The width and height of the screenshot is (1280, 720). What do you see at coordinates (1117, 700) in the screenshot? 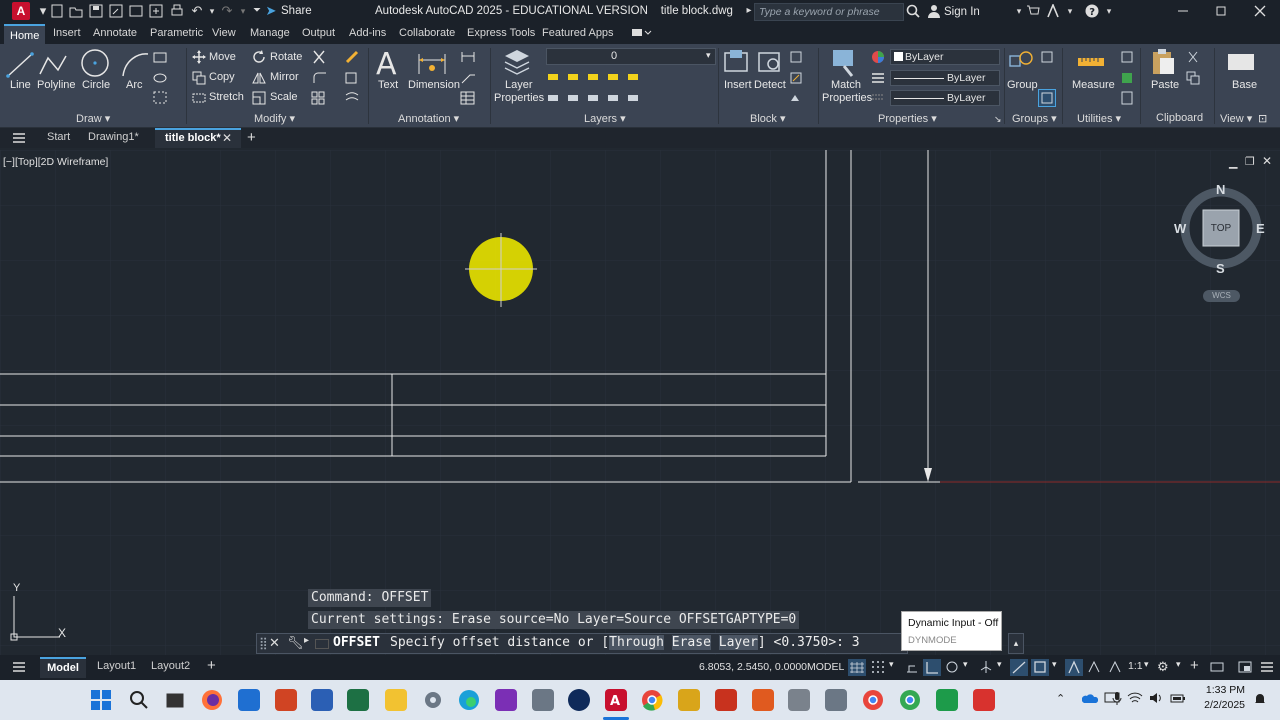
I see `microphone-icon` at bounding box center [1117, 700].